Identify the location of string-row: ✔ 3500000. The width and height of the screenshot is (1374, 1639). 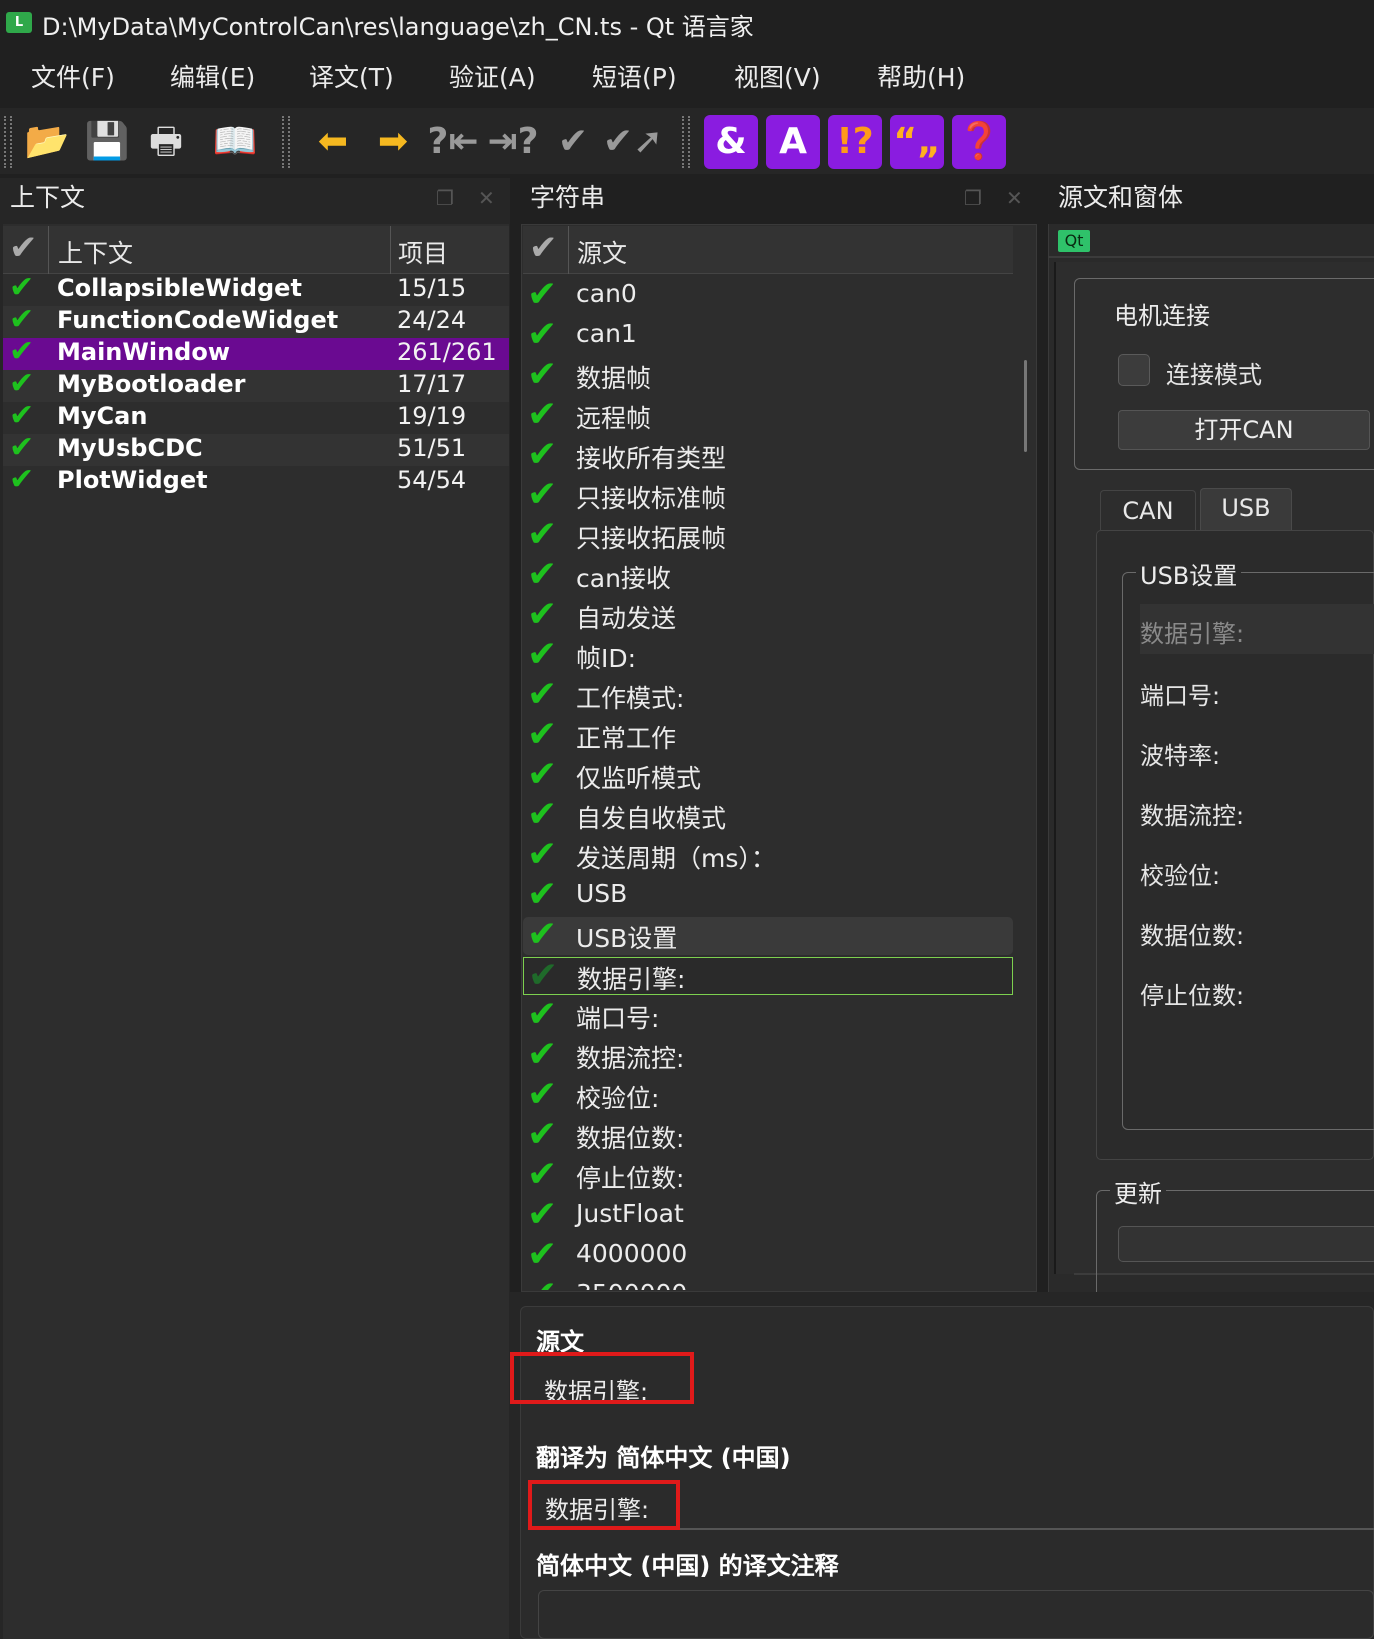
(768, 1282).